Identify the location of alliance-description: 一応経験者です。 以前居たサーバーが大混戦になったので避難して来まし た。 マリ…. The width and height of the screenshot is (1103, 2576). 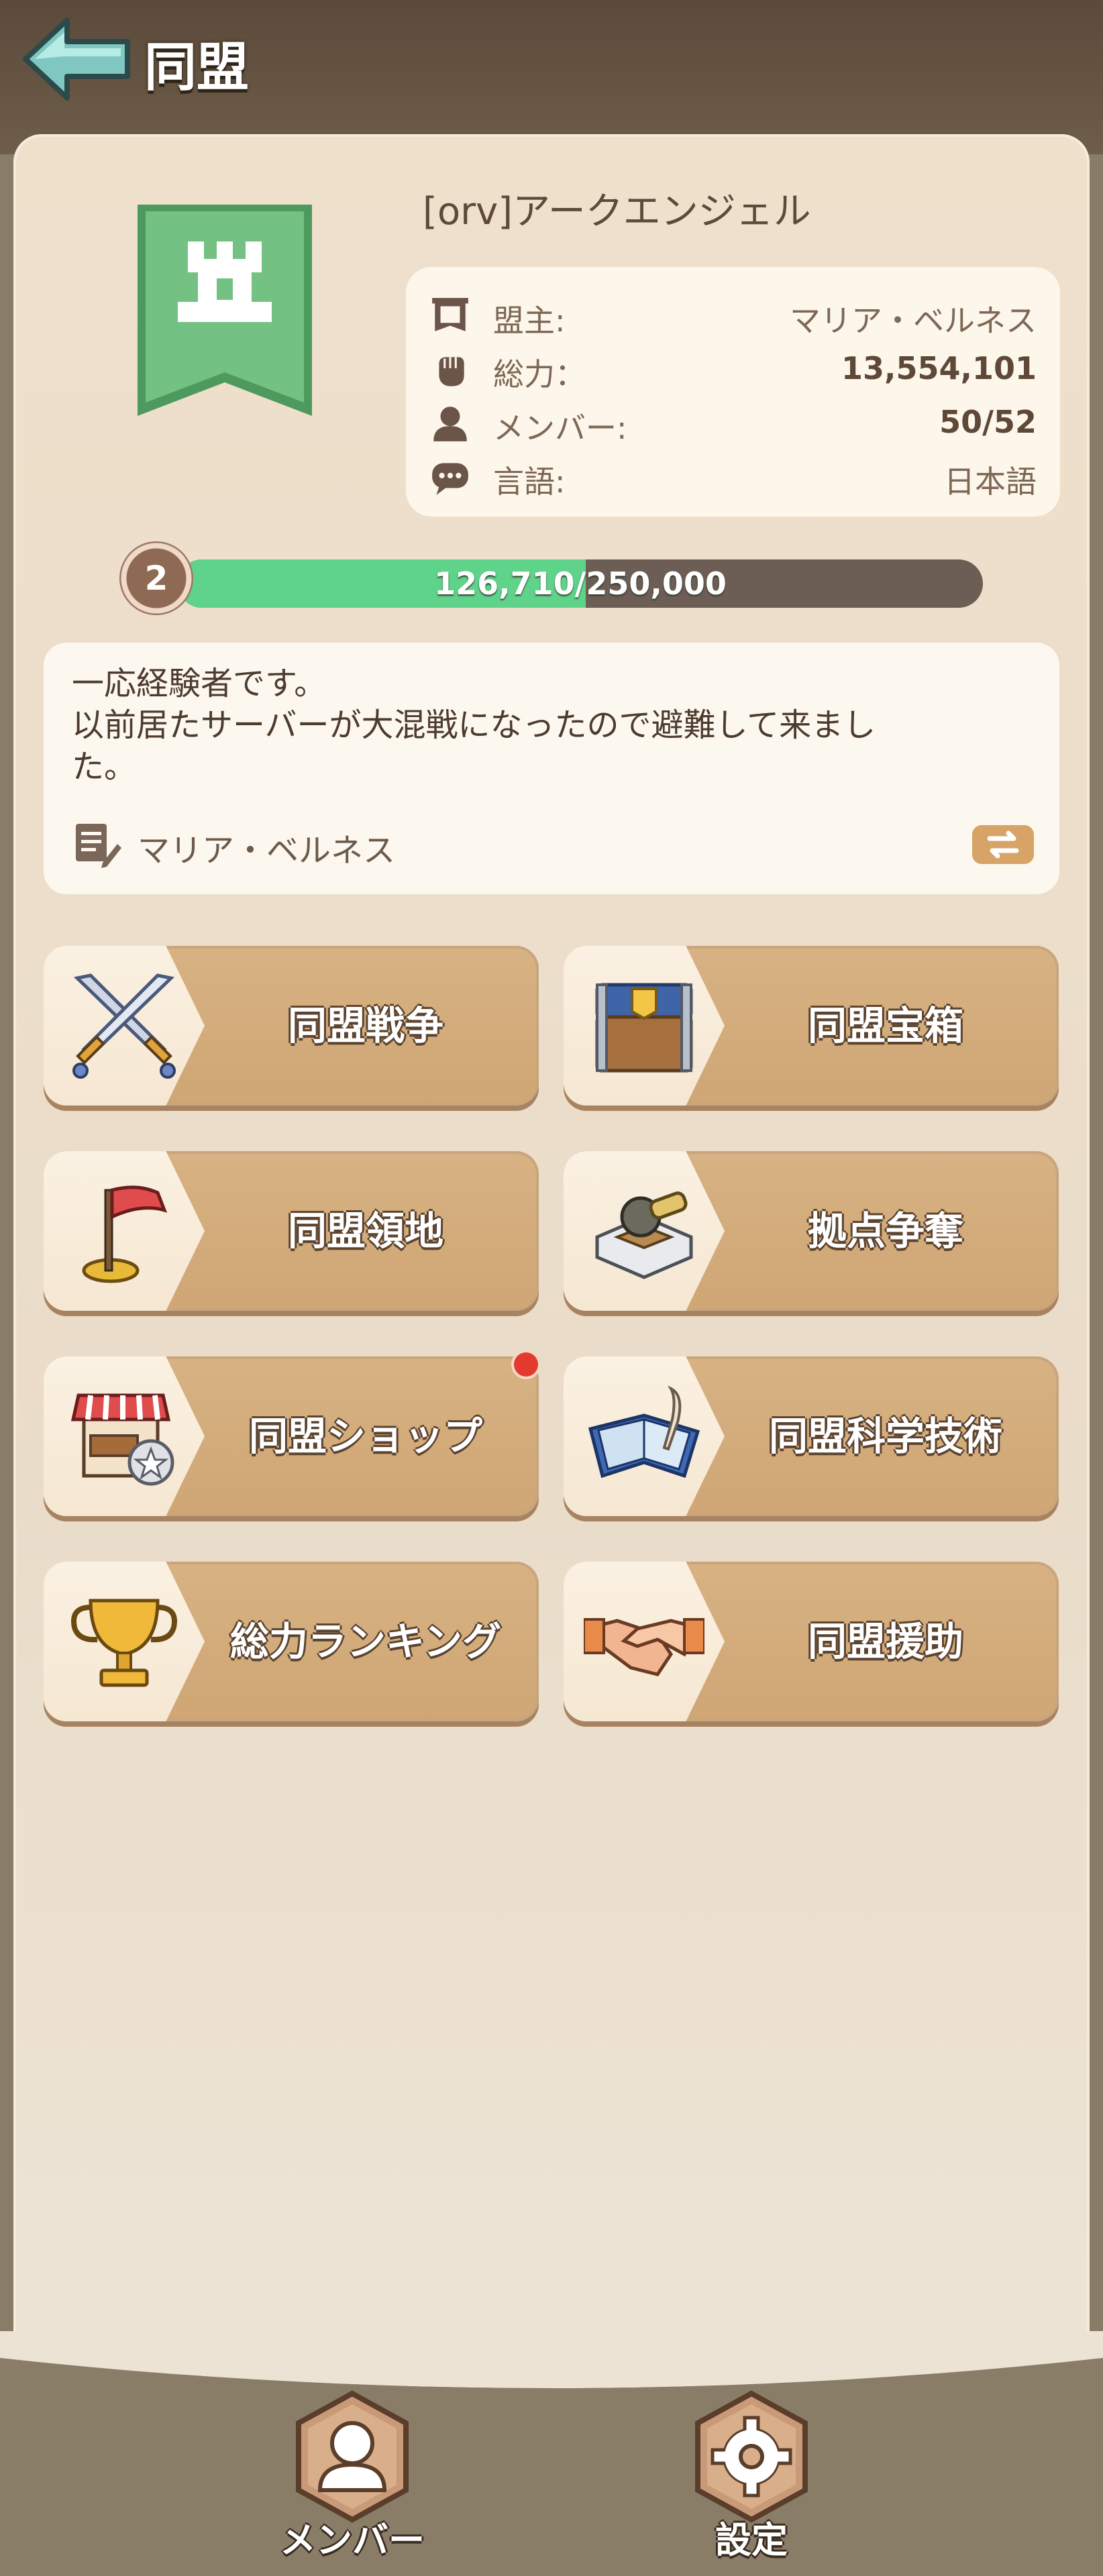
(551, 768).